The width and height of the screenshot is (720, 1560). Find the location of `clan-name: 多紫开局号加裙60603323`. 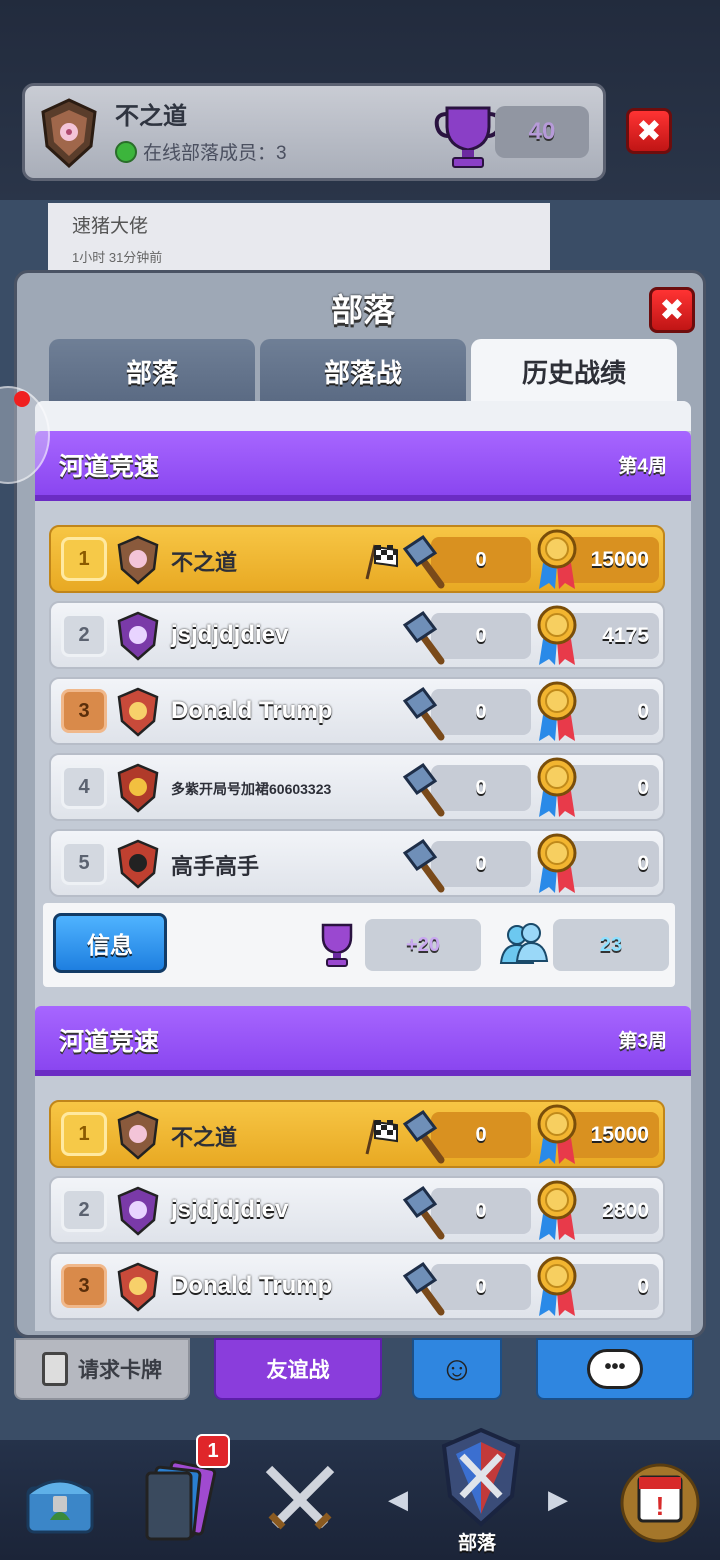

clan-name: 多紫开局号加裙60603323 is located at coordinates (251, 789).